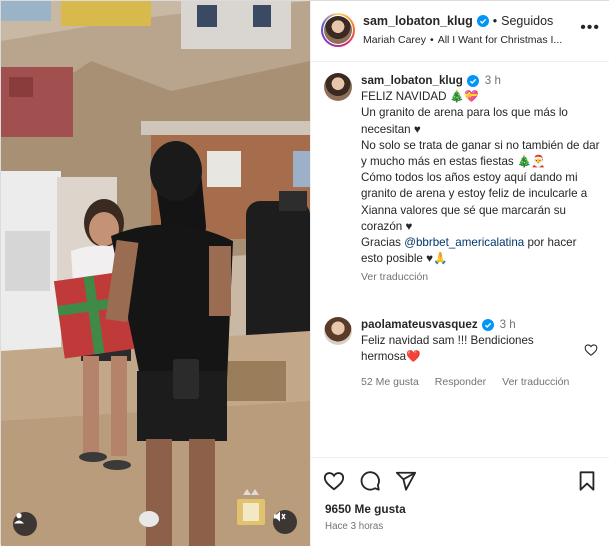  What do you see at coordinates (354, 526) in the screenshot?
I see `post-time-ago: Hace 3 horas` at bounding box center [354, 526].